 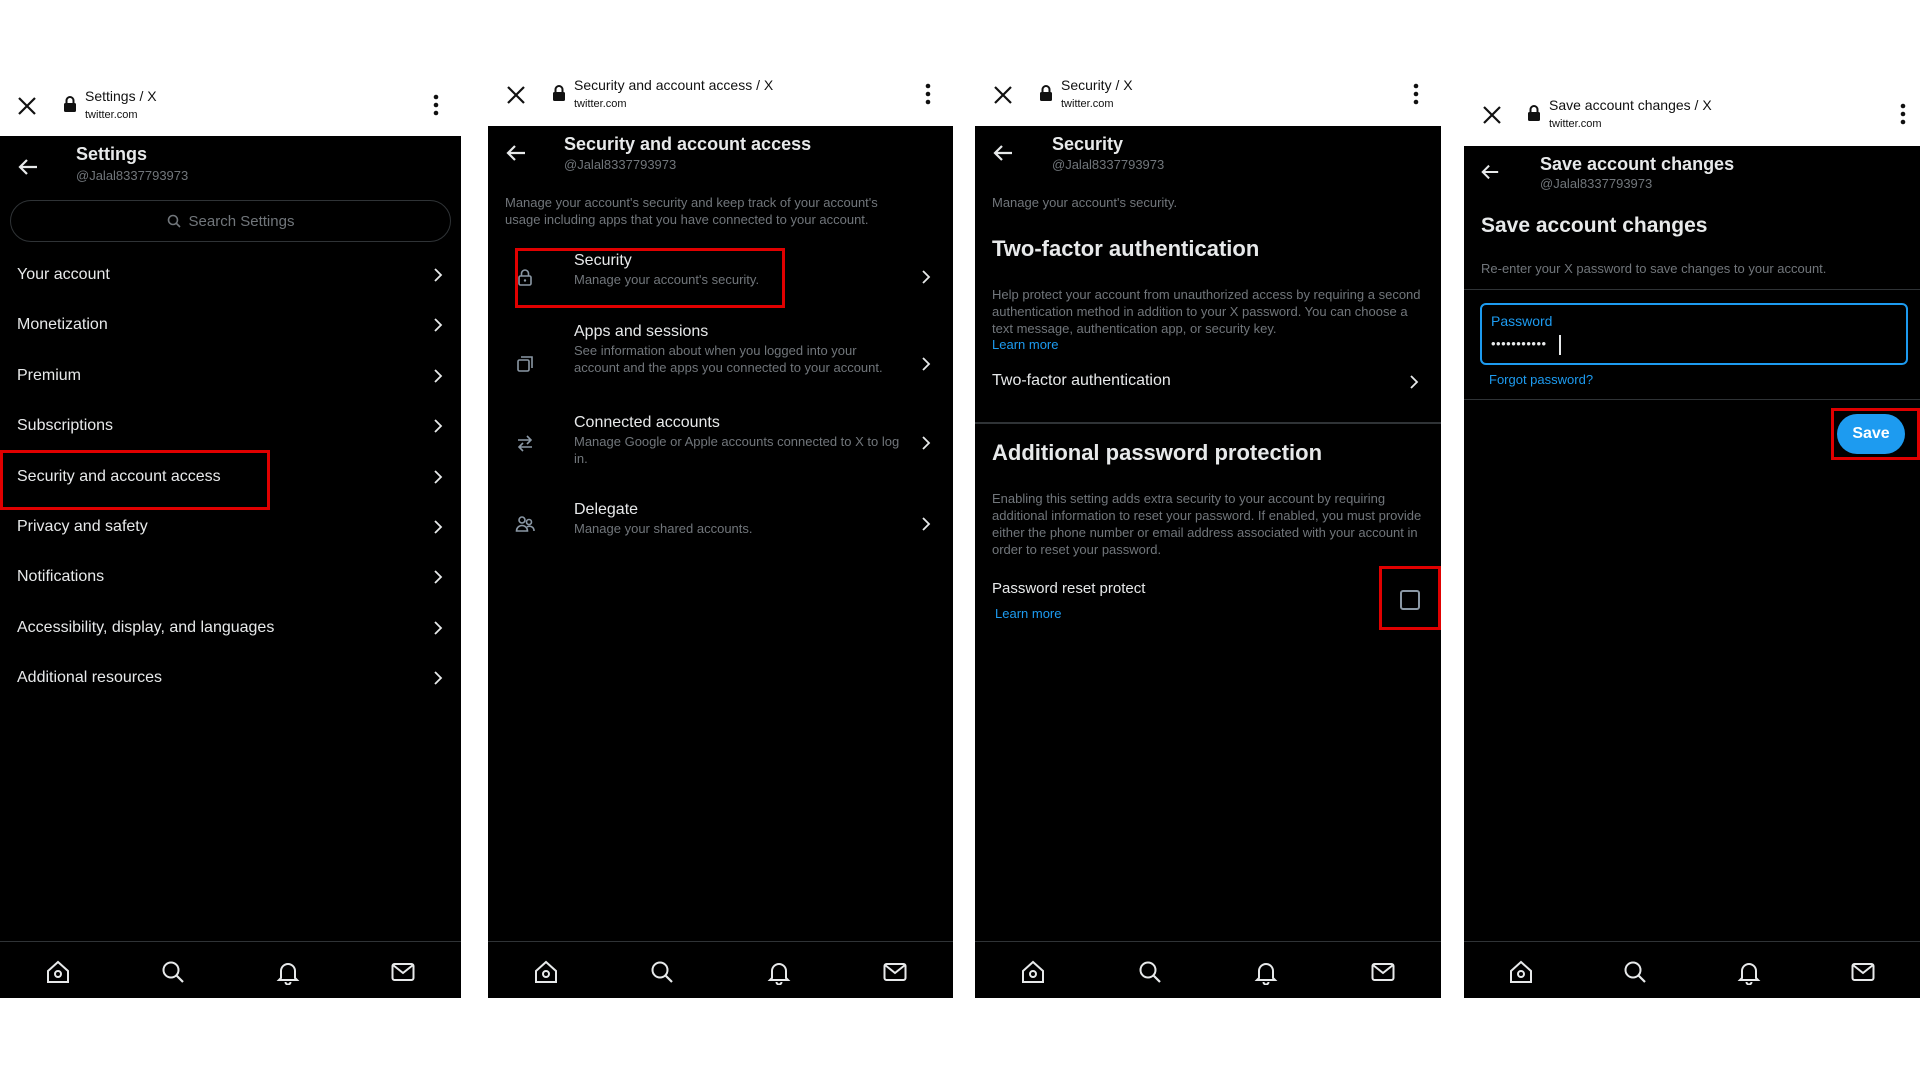 What do you see at coordinates (1594, 225) in the screenshot?
I see `save-changes-heading: Save account changes` at bounding box center [1594, 225].